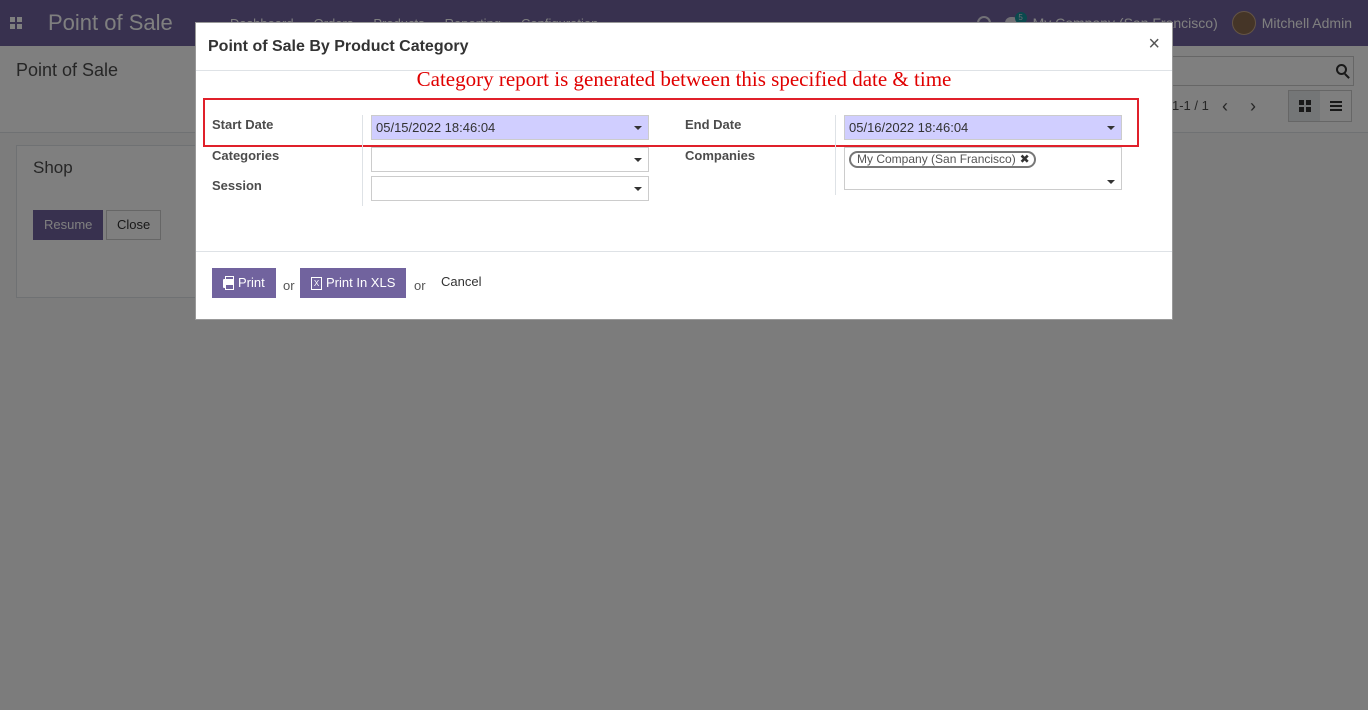 Image resolution: width=1368 pixels, height=710 pixels. I want to click on companies-label: Companies, so click(720, 155).